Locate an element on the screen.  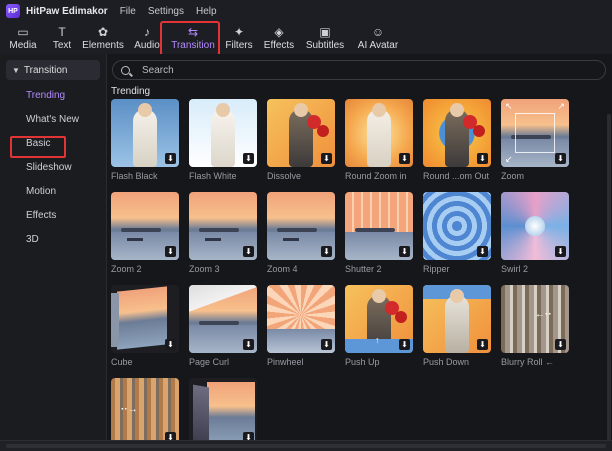
transition-card: ⬇ Swirl 2 is located at coordinates (535, 233).